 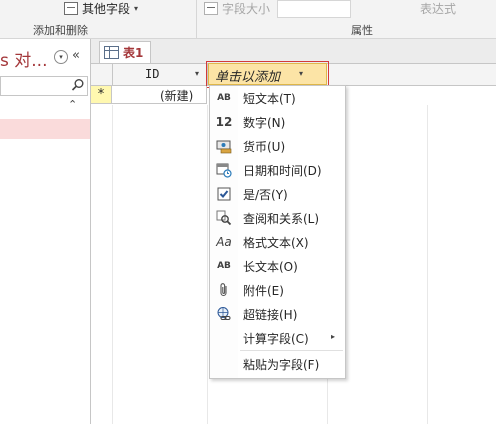 I want to click on menu-item-label: 短文本(T), so click(x=269, y=99).